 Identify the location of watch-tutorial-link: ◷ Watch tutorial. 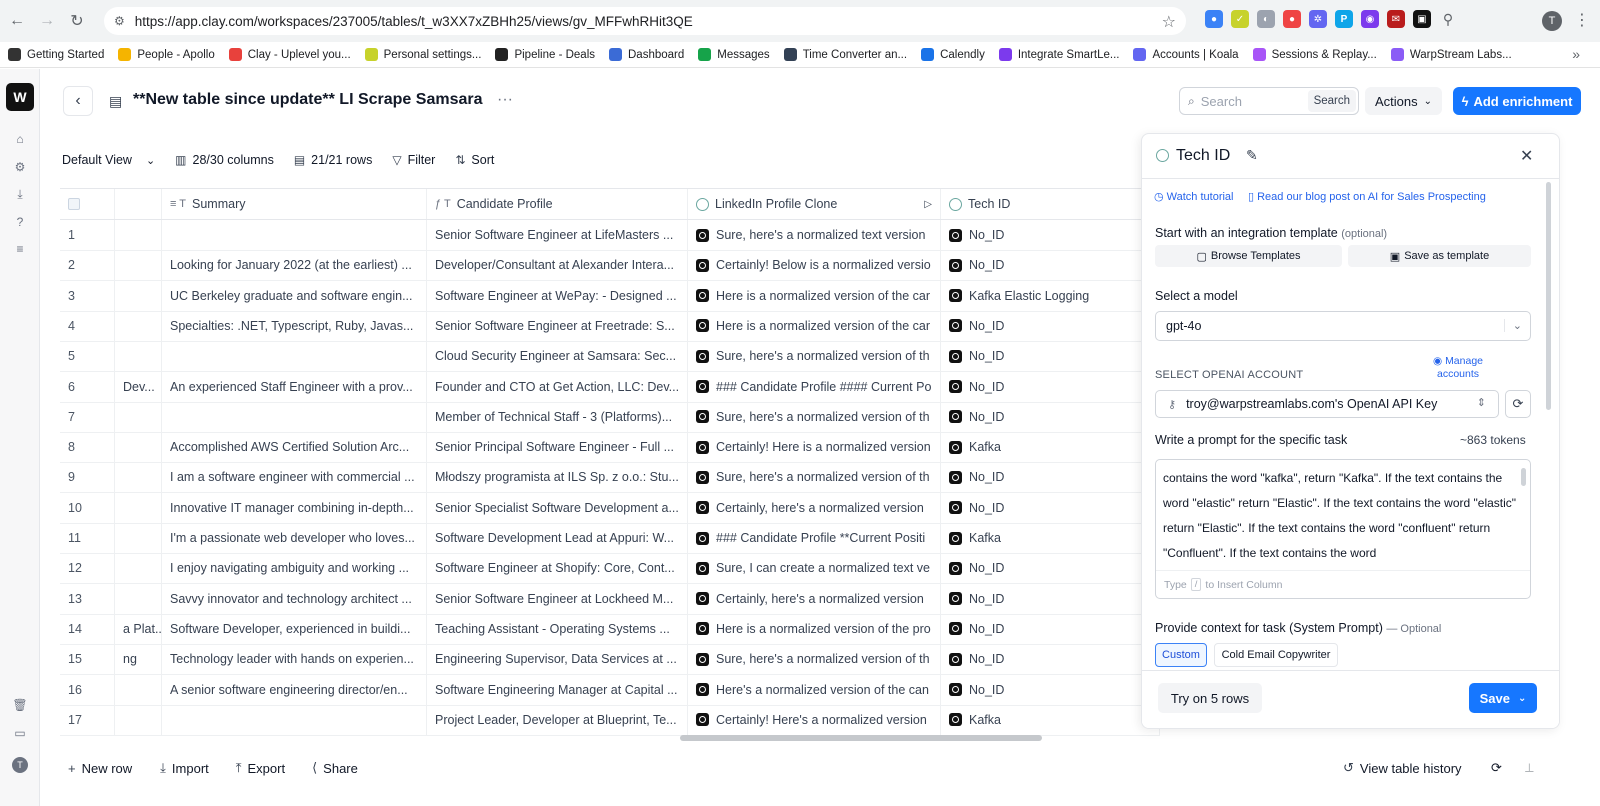
(1194, 196).